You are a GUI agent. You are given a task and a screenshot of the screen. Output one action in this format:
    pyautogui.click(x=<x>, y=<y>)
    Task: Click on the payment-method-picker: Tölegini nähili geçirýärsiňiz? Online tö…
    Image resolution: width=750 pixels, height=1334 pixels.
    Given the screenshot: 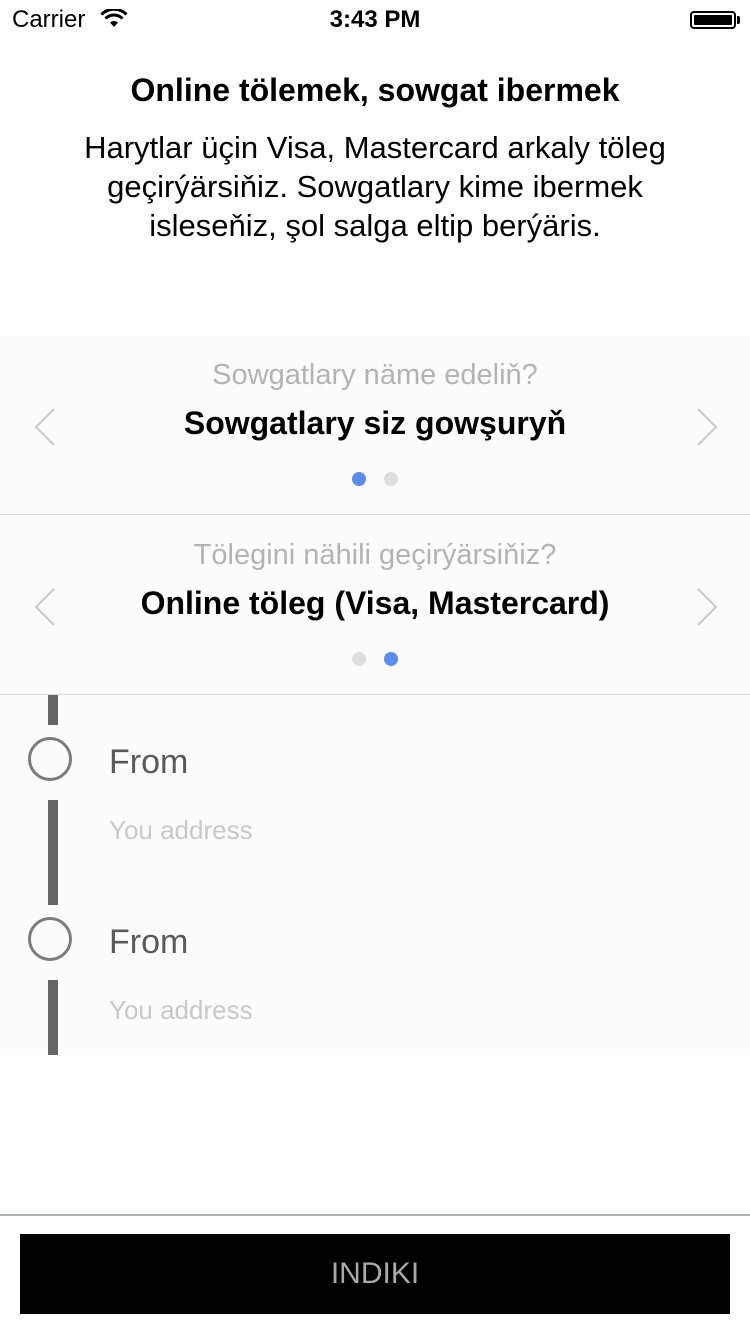 What is the action you would take?
    pyautogui.click(x=375, y=605)
    